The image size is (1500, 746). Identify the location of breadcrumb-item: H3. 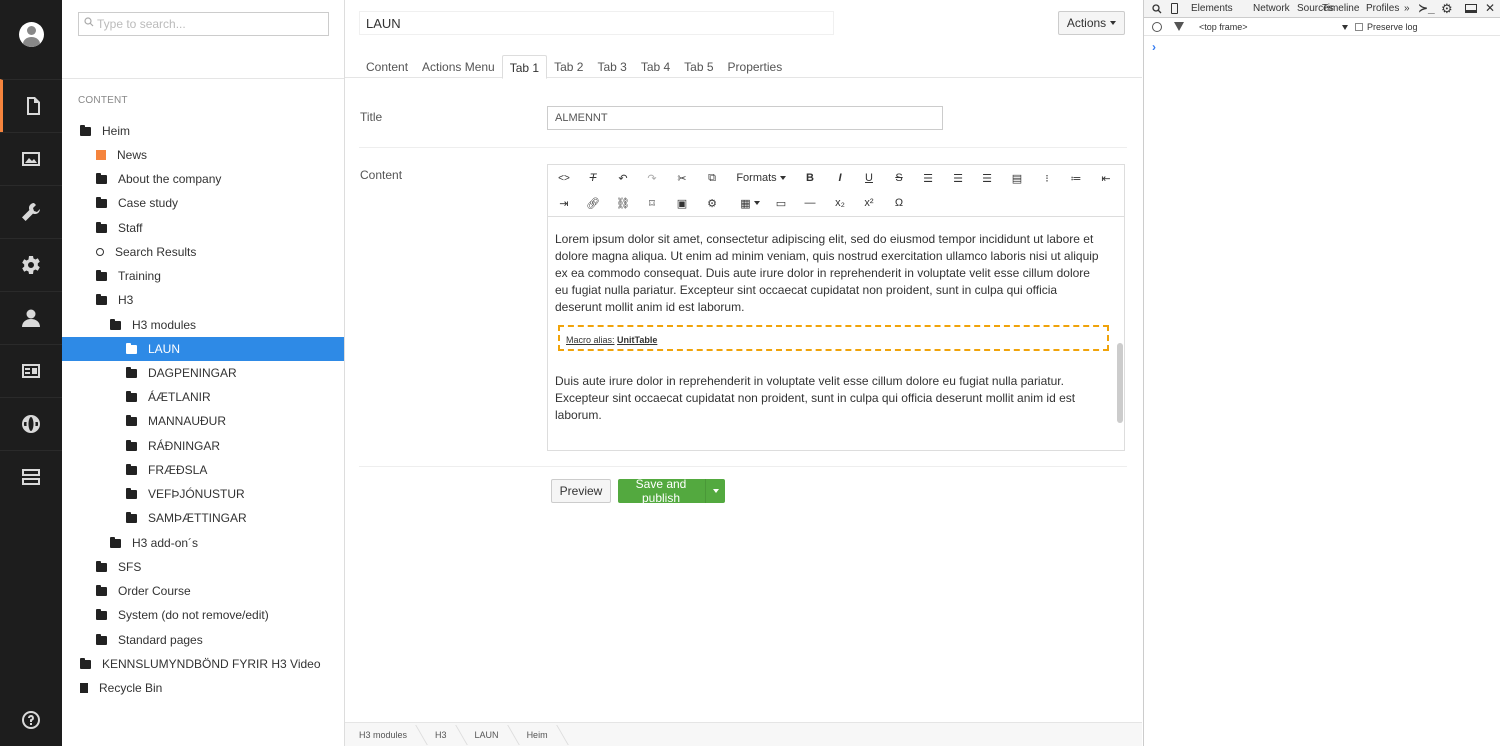
(441, 734).